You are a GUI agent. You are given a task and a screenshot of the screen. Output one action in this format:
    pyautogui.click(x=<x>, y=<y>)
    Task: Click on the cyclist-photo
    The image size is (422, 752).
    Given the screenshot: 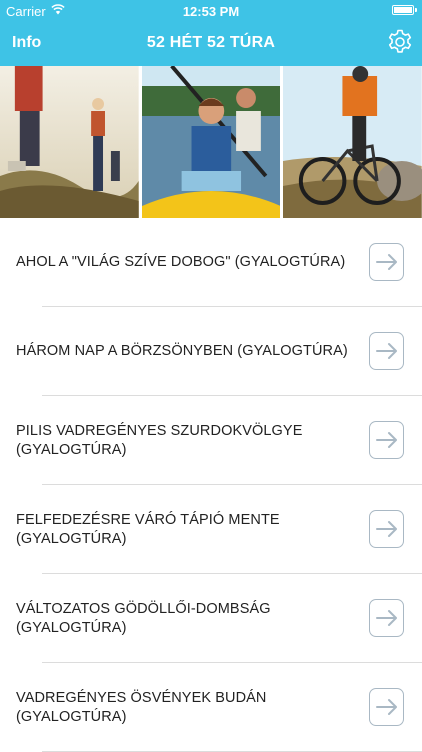 What is the action you would take?
    pyautogui.click(x=352, y=142)
    